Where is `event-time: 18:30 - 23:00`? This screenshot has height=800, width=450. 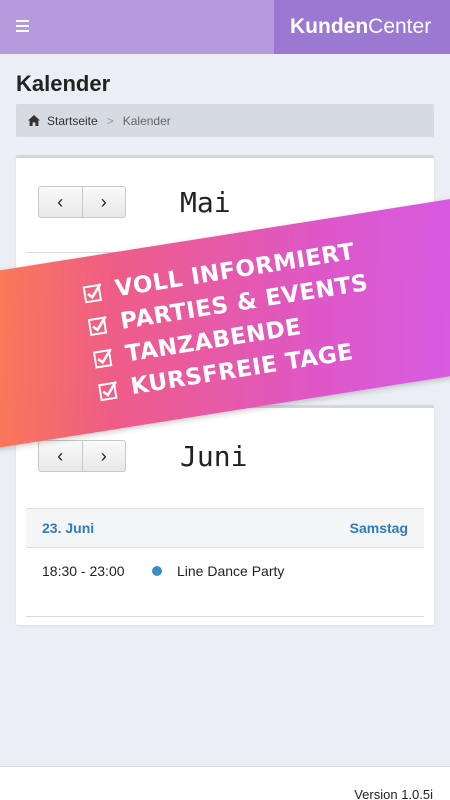
event-time: 18:30 - 23:00 is located at coordinates (83, 571).